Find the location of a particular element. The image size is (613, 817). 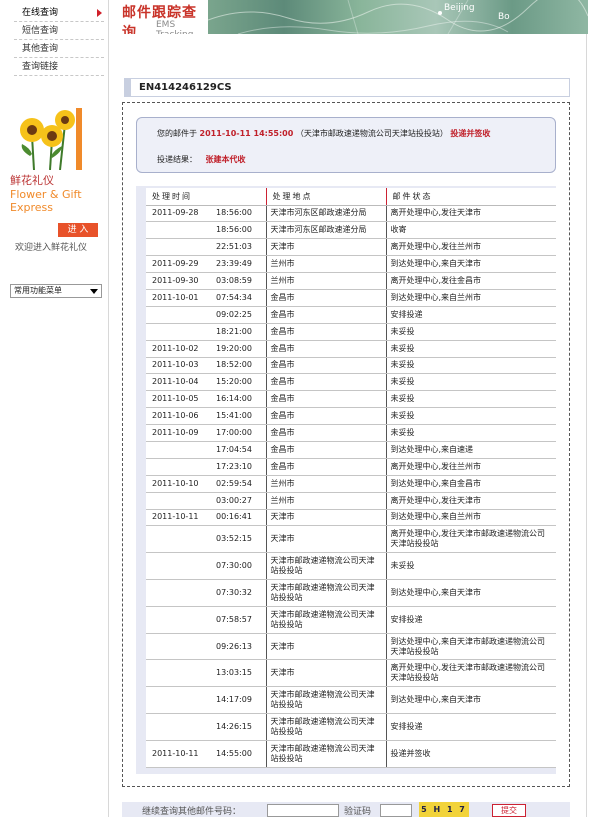

side-nav-sms-query: 短信查询 is located at coordinates (59, 31).